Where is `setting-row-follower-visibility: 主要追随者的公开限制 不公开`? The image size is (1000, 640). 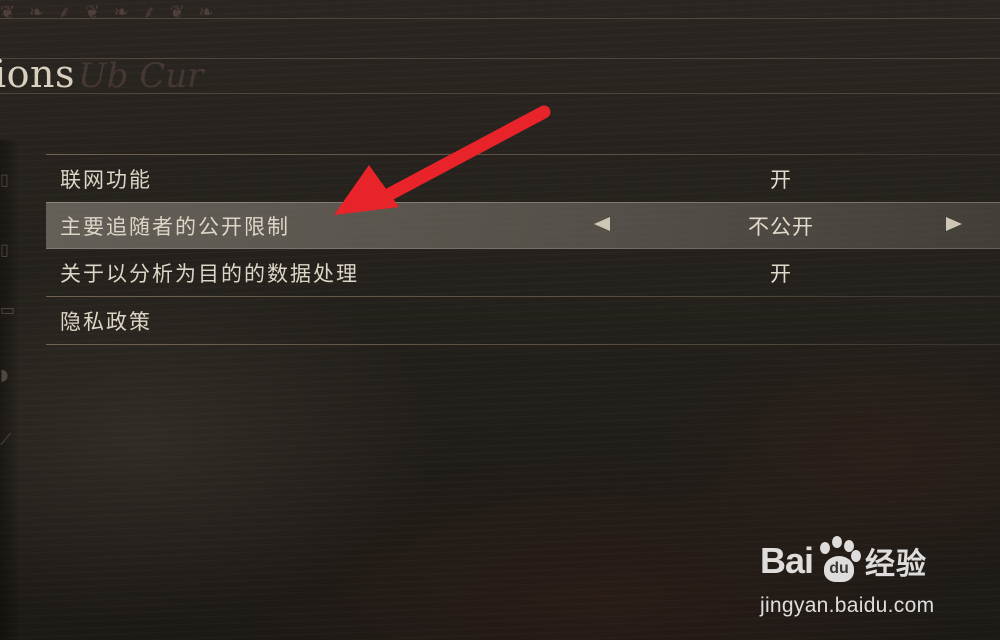 setting-row-follower-visibility: 主要追随者的公开限制 不公开 is located at coordinates (523, 225).